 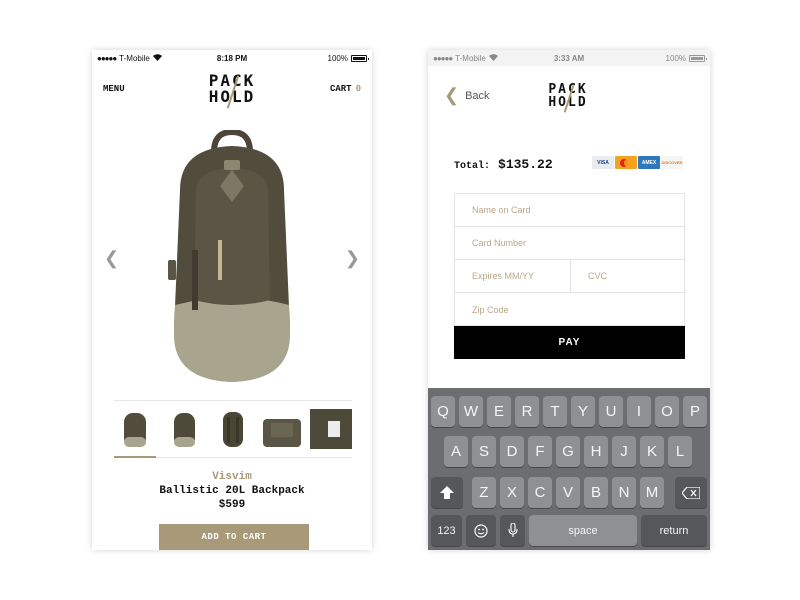 I want to click on back-label: Back, so click(x=477, y=96).